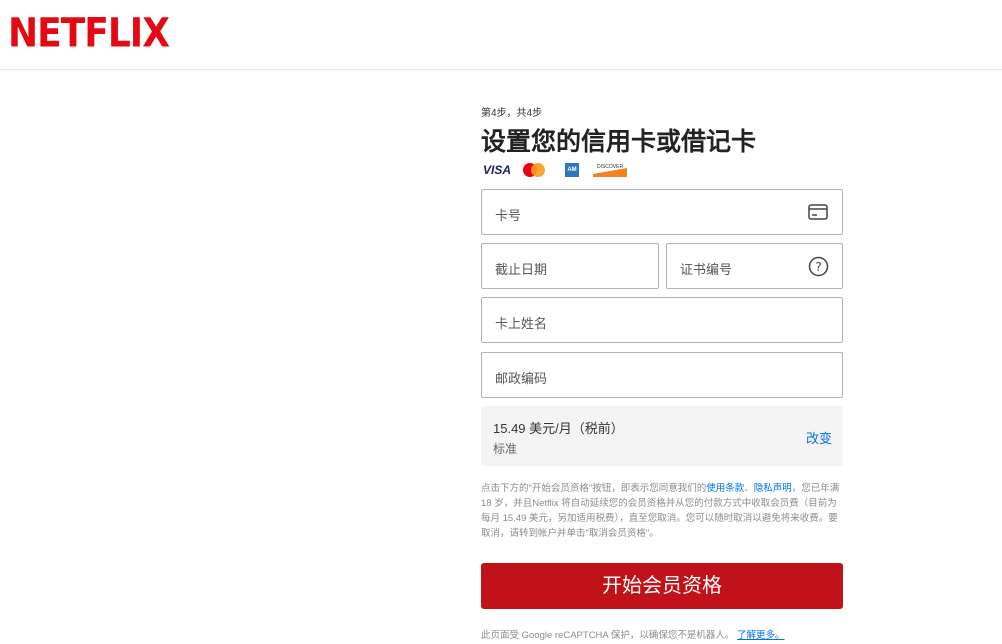 The width and height of the screenshot is (1002, 644). Describe the element at coordinates (521, 269) in the screenshot. I see `expiry-date-placeholder: 截止日期` at that location.